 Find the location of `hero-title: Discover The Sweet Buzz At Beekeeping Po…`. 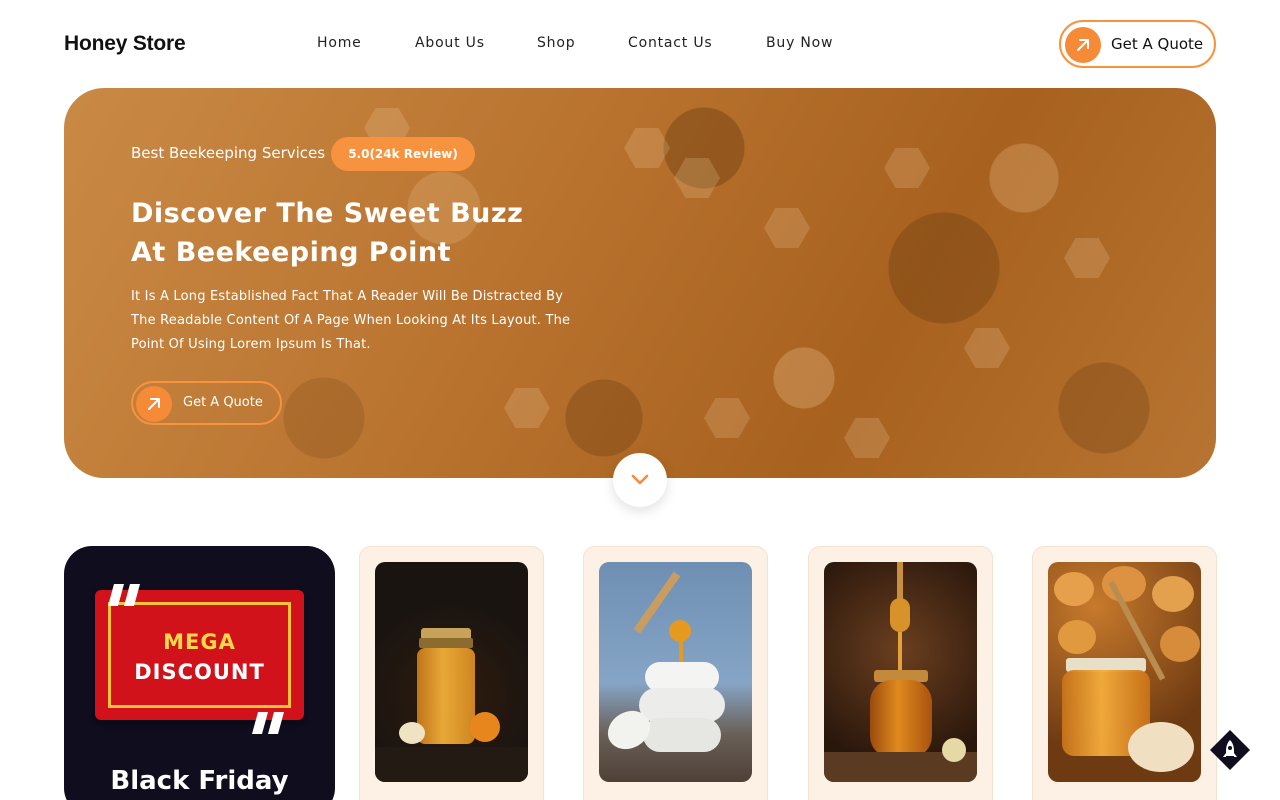

hero-title: Discover The Sweet Buzz At Beekeeping Po… is located at coordinates (327, 233).